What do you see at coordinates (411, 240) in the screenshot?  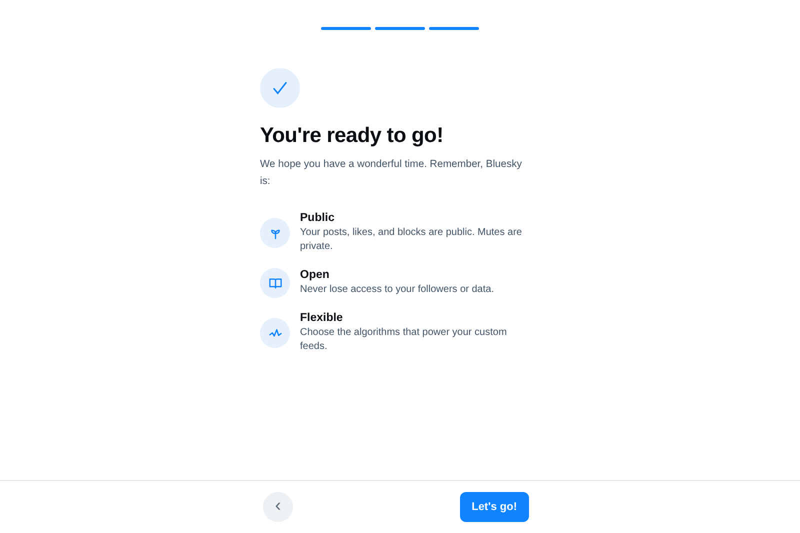 I see `feature-description: Your posts, likes, and blocks are public. Mutes are private.` at bounding box center [411, 240].